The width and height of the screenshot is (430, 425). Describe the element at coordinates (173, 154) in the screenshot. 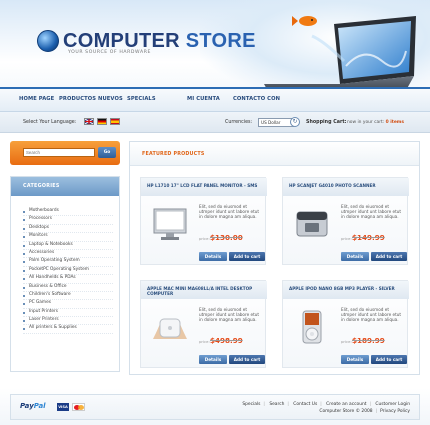

I see `featured-title: FEATURED PRODUCTS` at that location.